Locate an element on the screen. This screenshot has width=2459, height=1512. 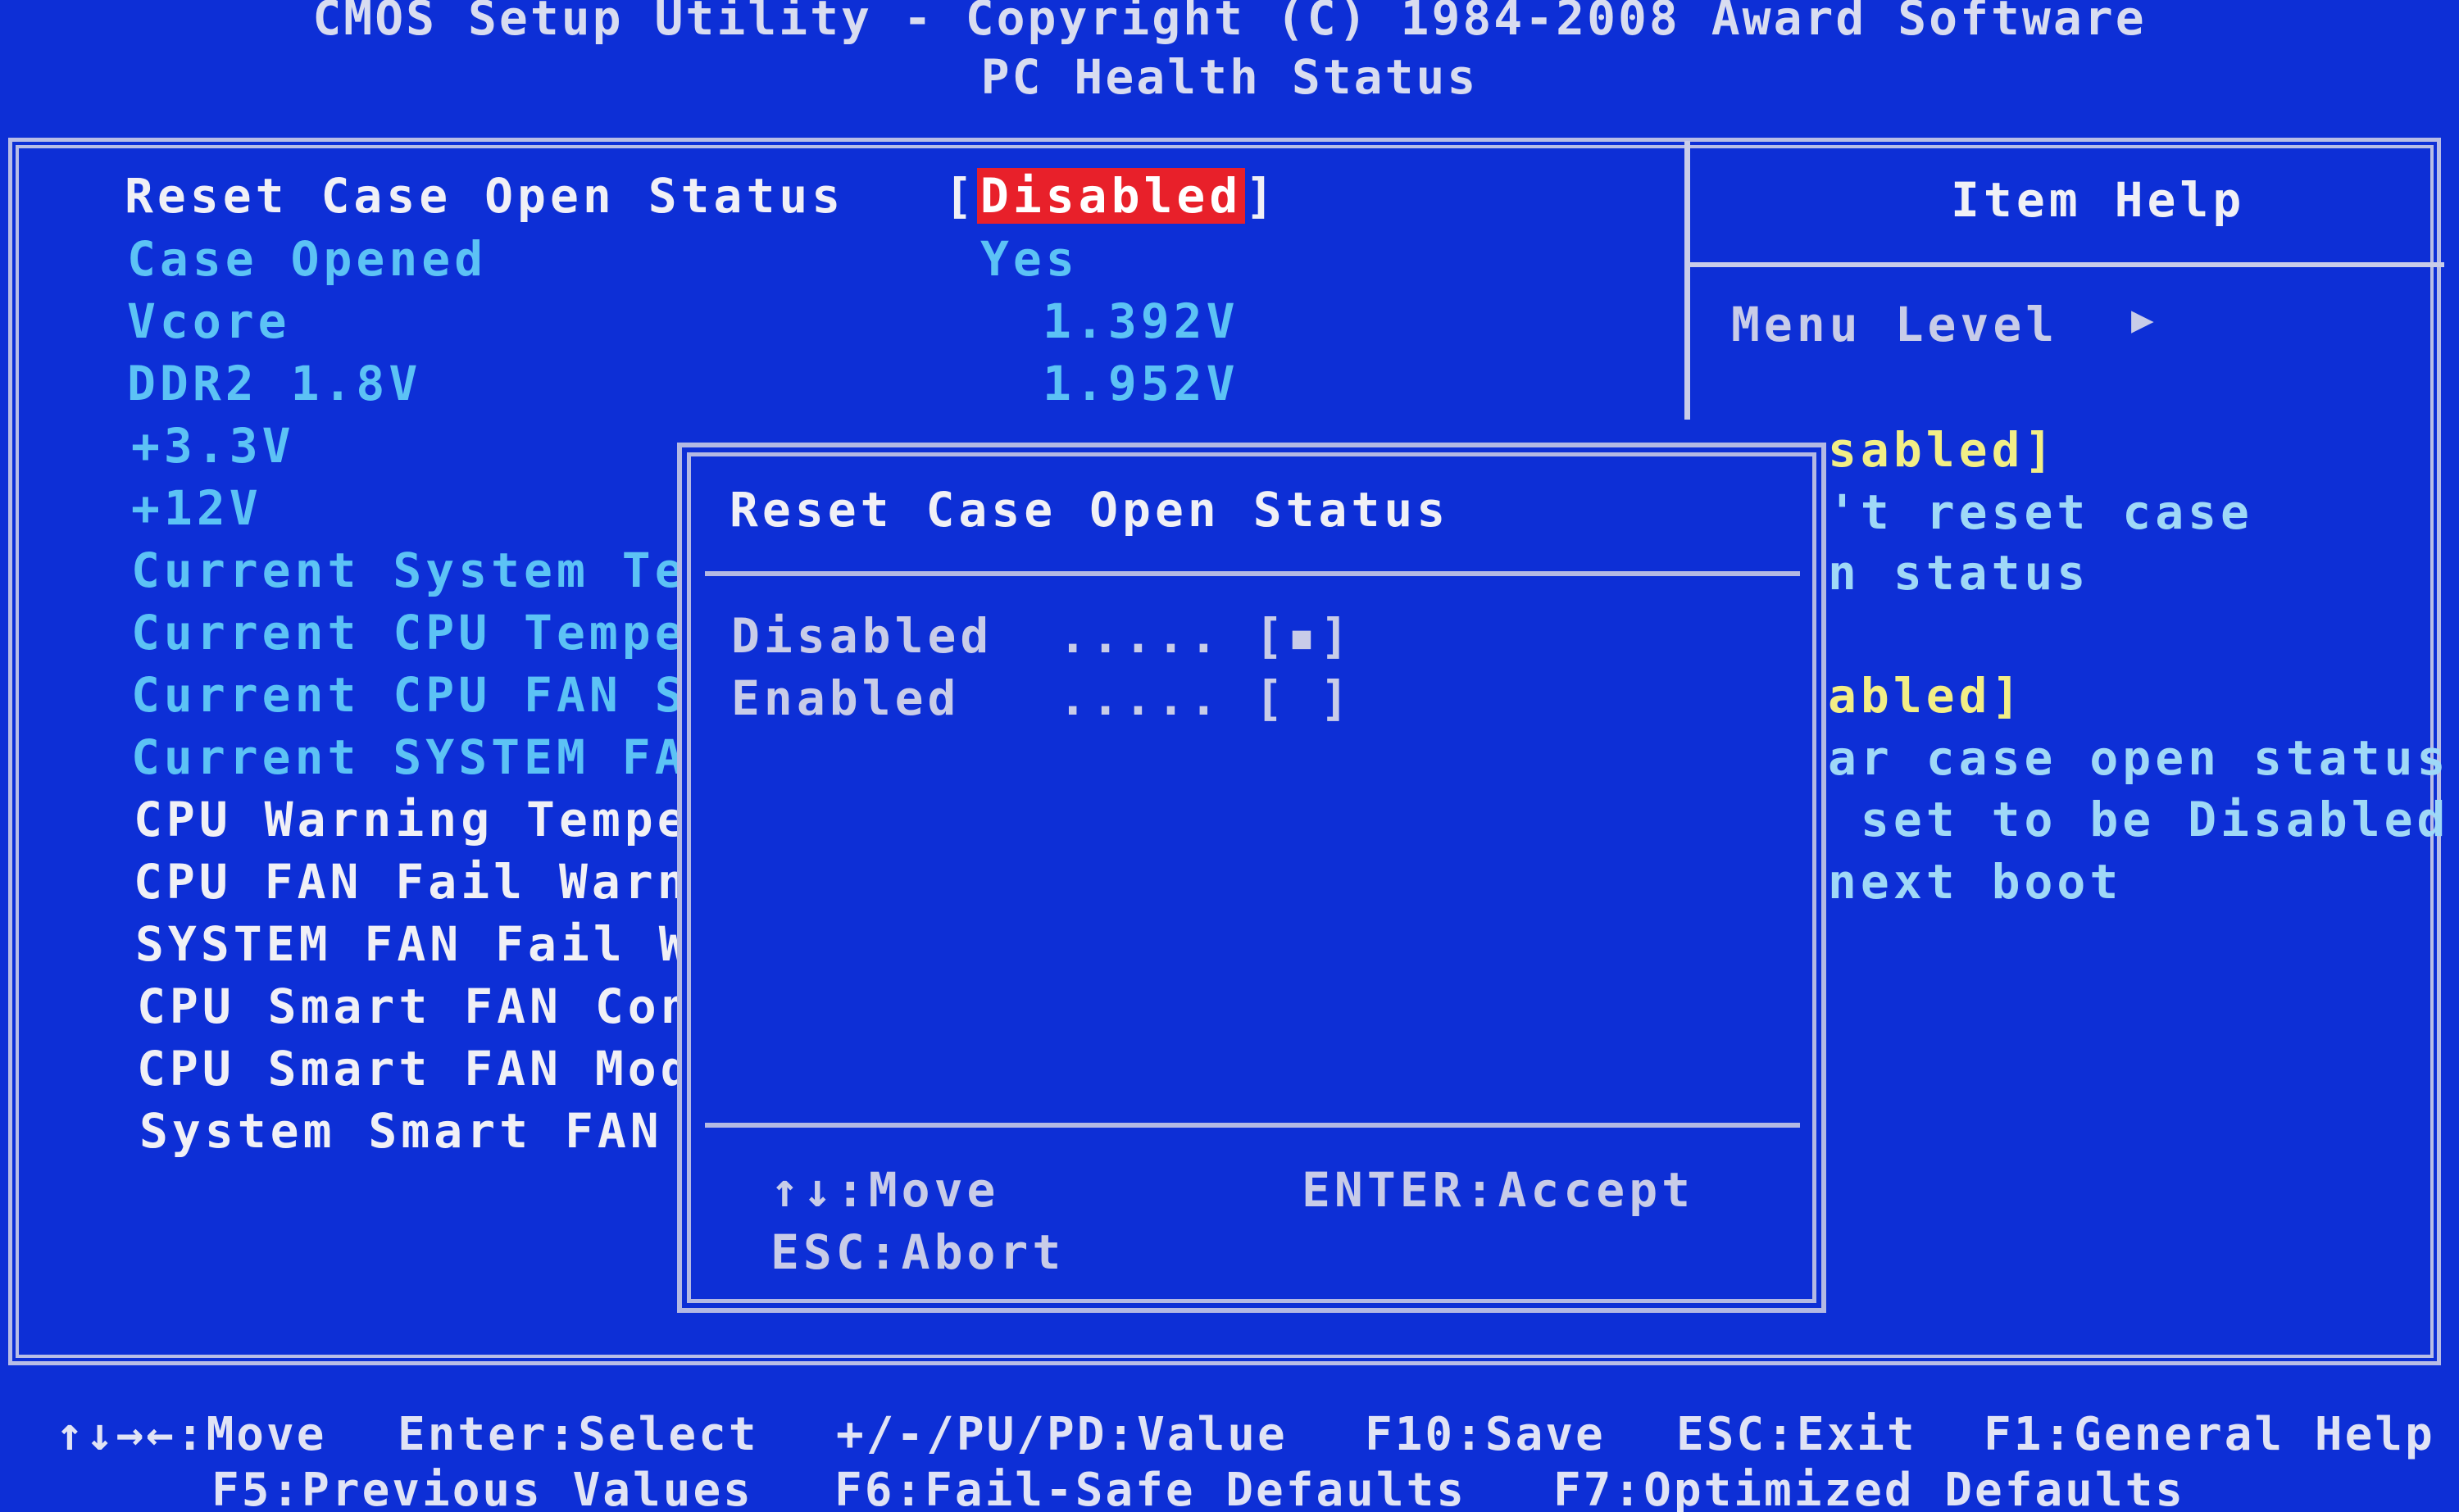
footer-hint-select: Enter:Select is located at coordinates (578, 1434).